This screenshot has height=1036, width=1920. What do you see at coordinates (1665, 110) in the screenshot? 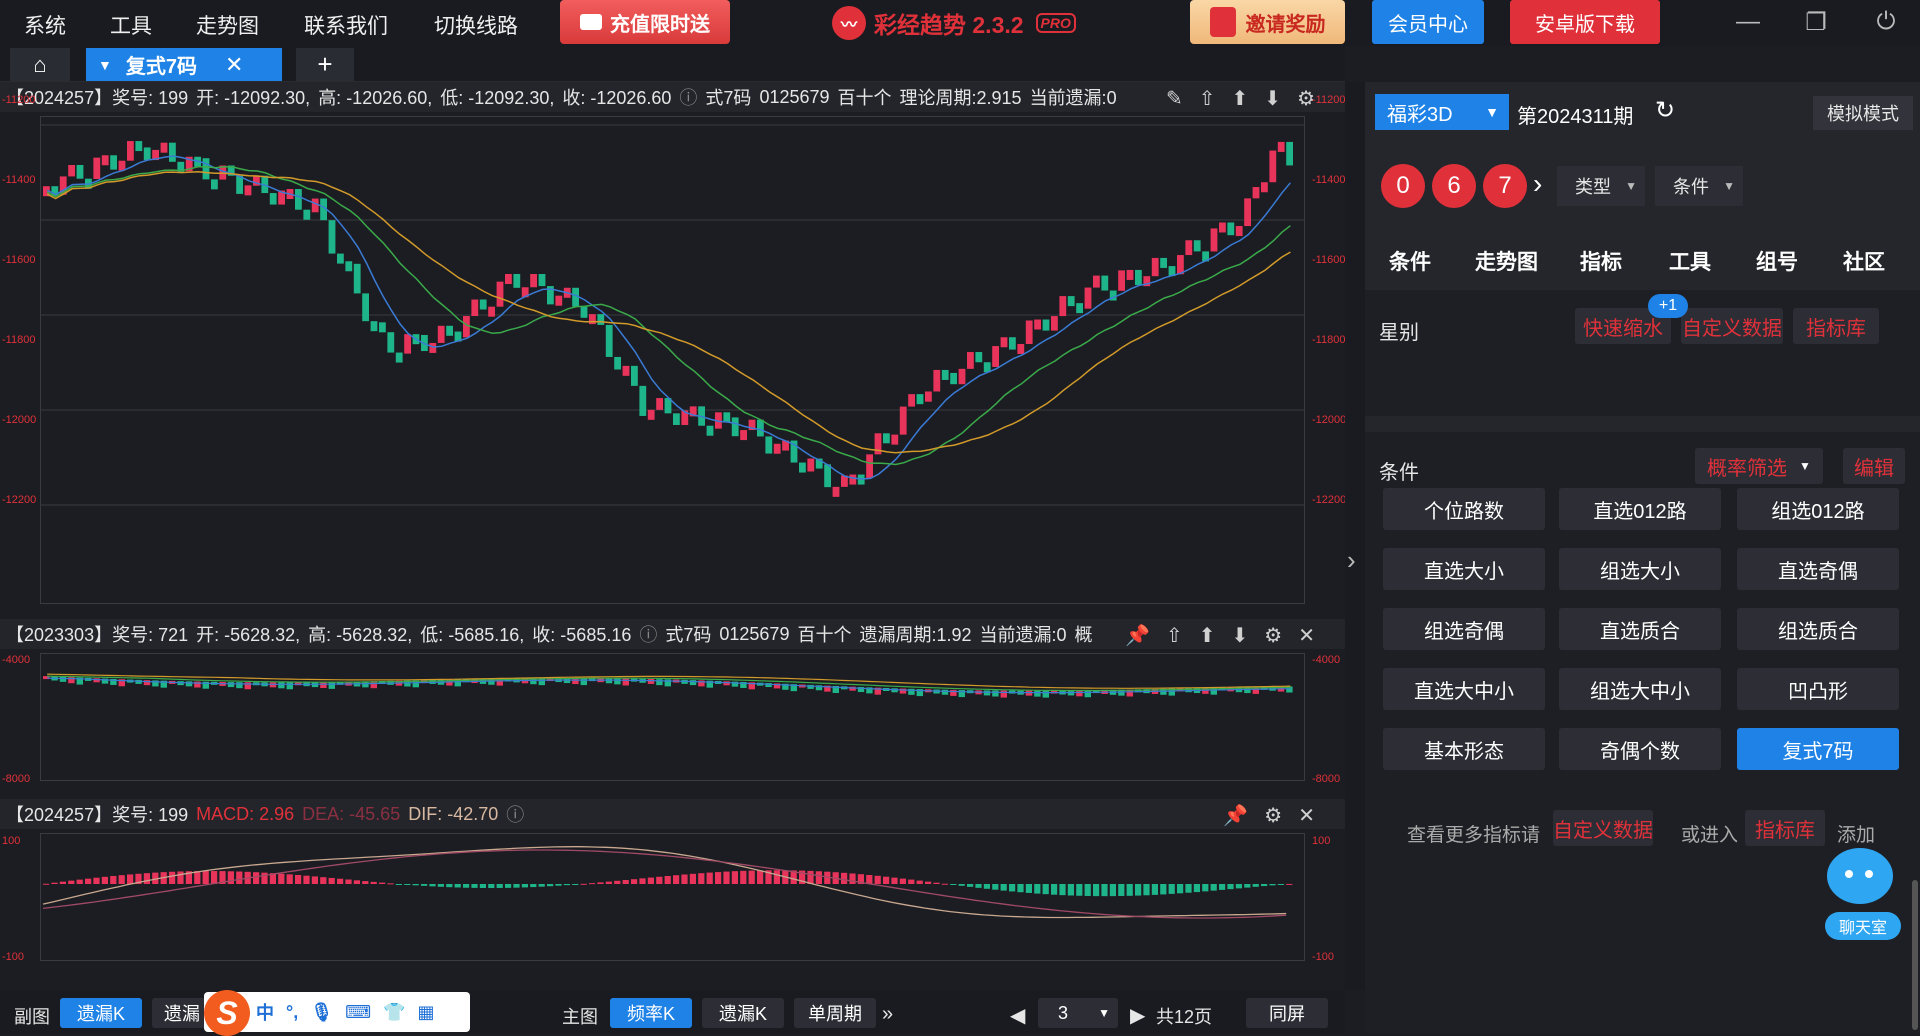
I see `refresh-icon: ↻` at bounding box center [1665, 110].